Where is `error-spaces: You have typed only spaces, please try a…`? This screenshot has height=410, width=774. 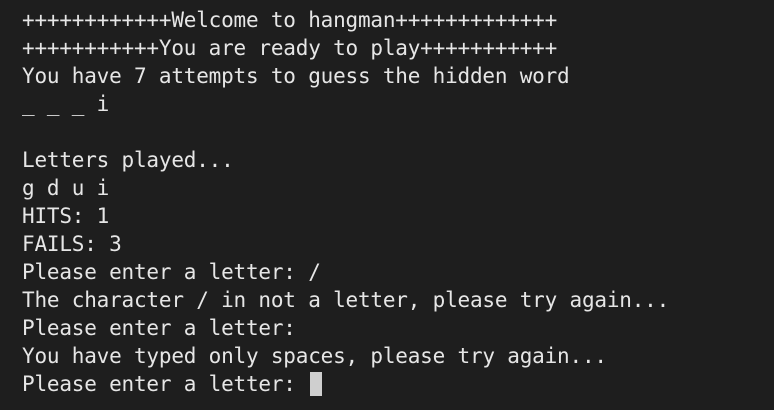
error-spaces: You have typed only spaces, please try a… is located at coordinates (314, 356).